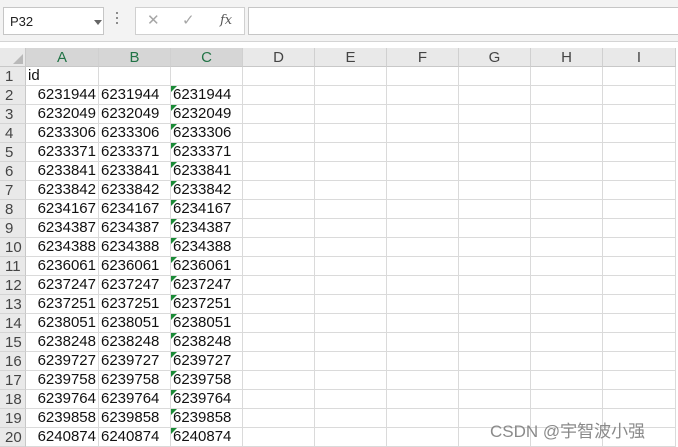 The width and height of the screenshot is (678, 447). Describe the element at coordinates (207, 133) in the screenshot. I see `cell-c: 6233306` at that location.